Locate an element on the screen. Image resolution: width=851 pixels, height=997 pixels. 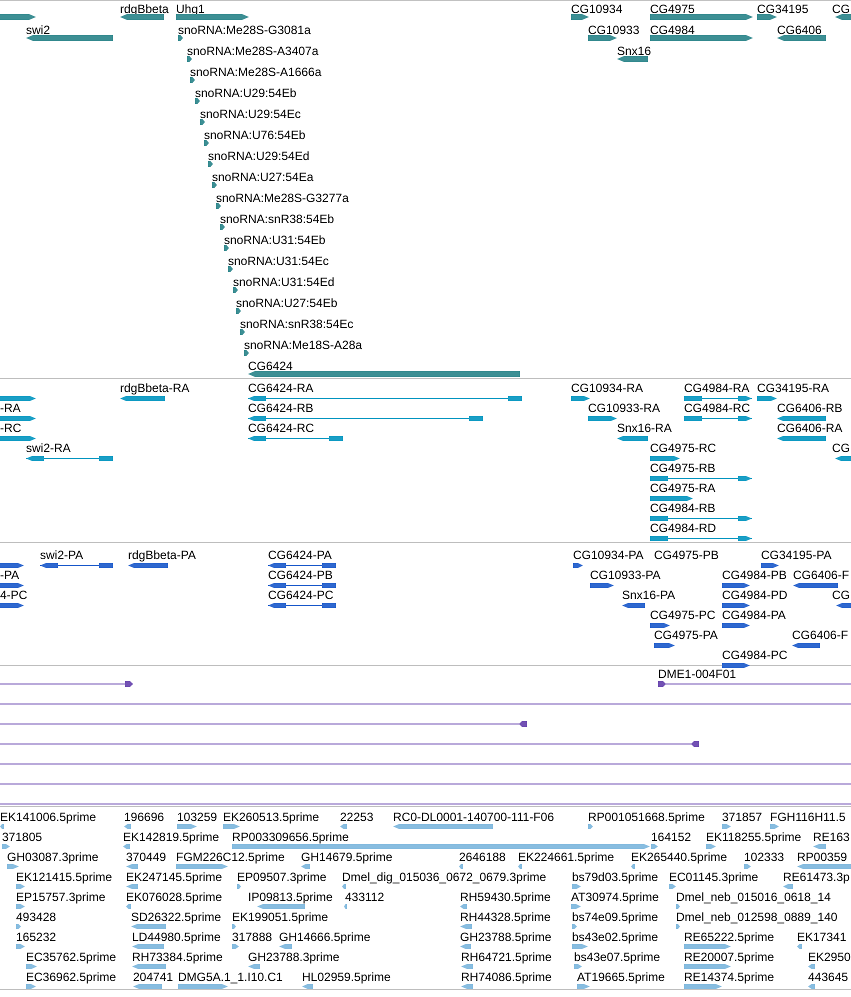
feature-label: snoRNA:U31:54Eb is located at coordinates (275, 240).